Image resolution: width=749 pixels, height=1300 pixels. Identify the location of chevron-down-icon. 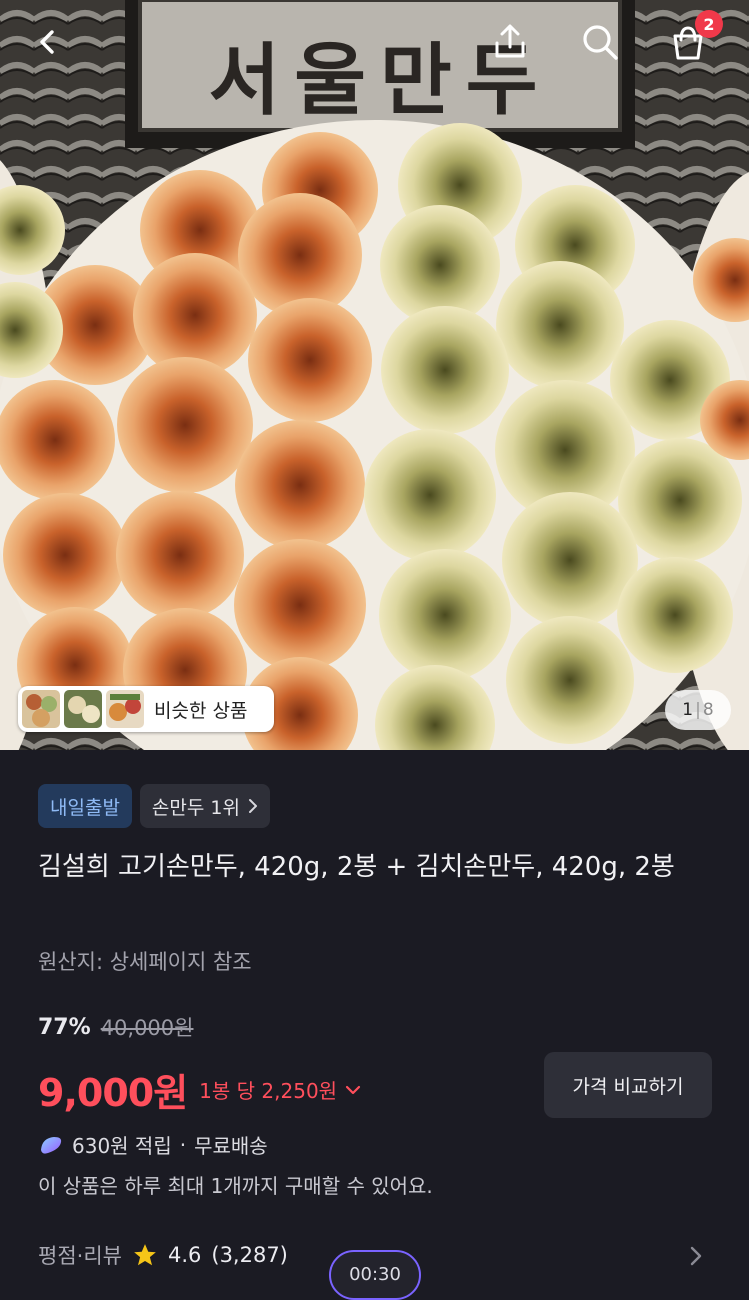
(353, 1089).